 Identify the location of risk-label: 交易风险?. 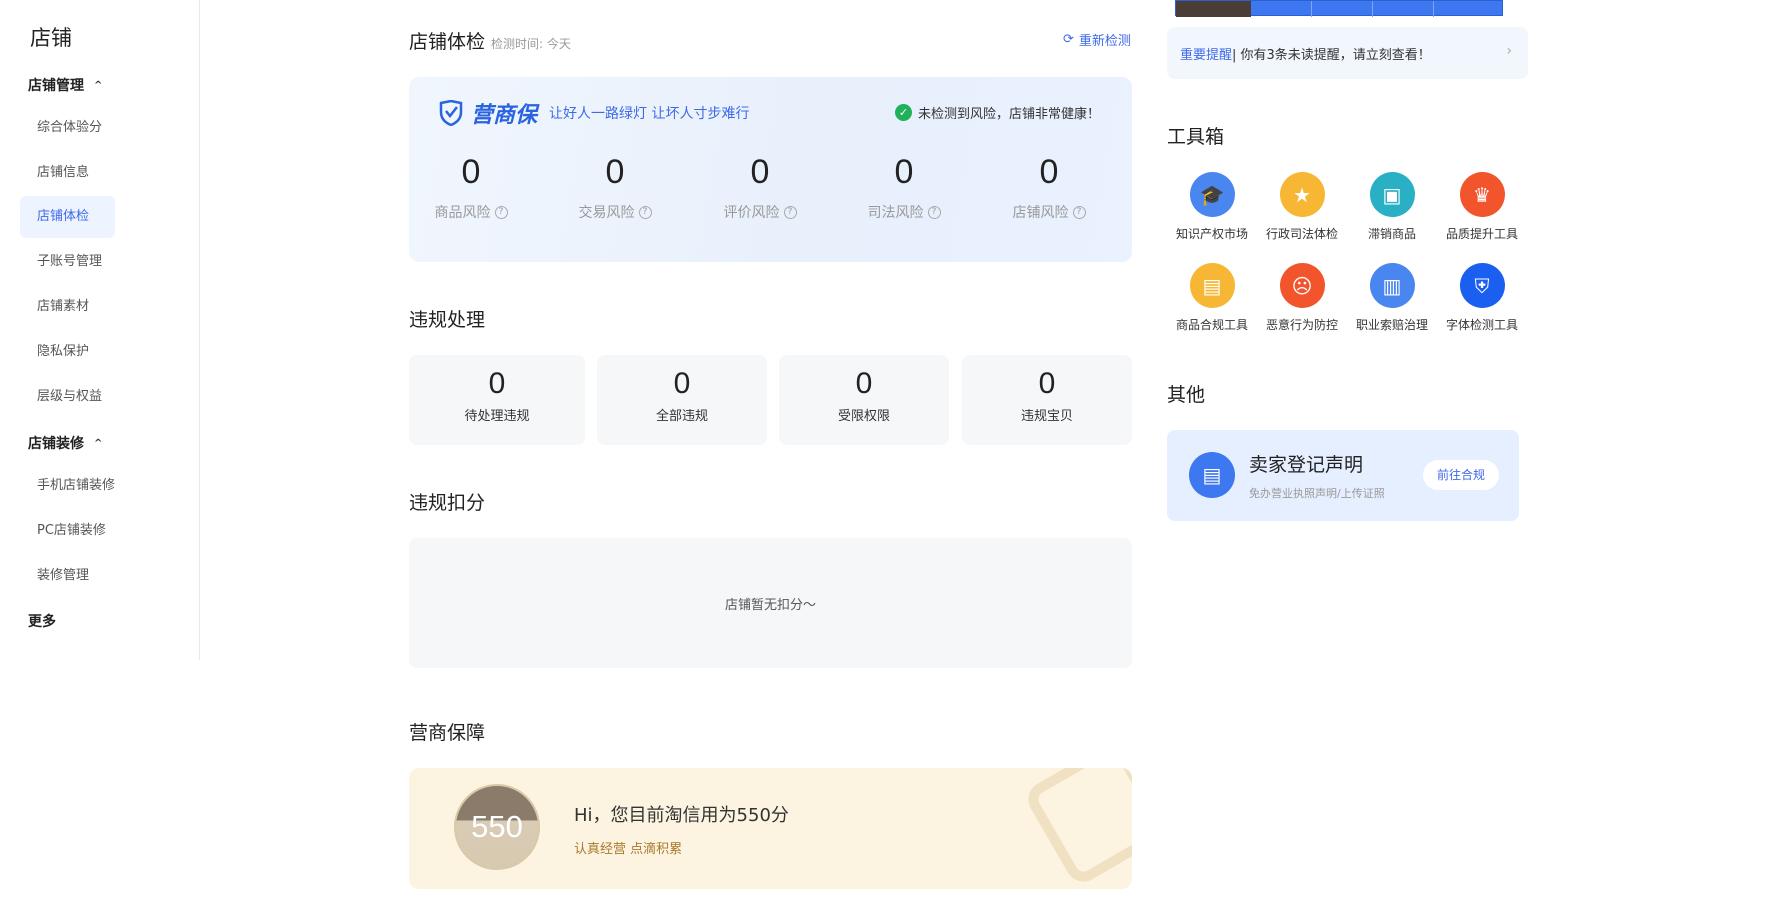
(615, 212).